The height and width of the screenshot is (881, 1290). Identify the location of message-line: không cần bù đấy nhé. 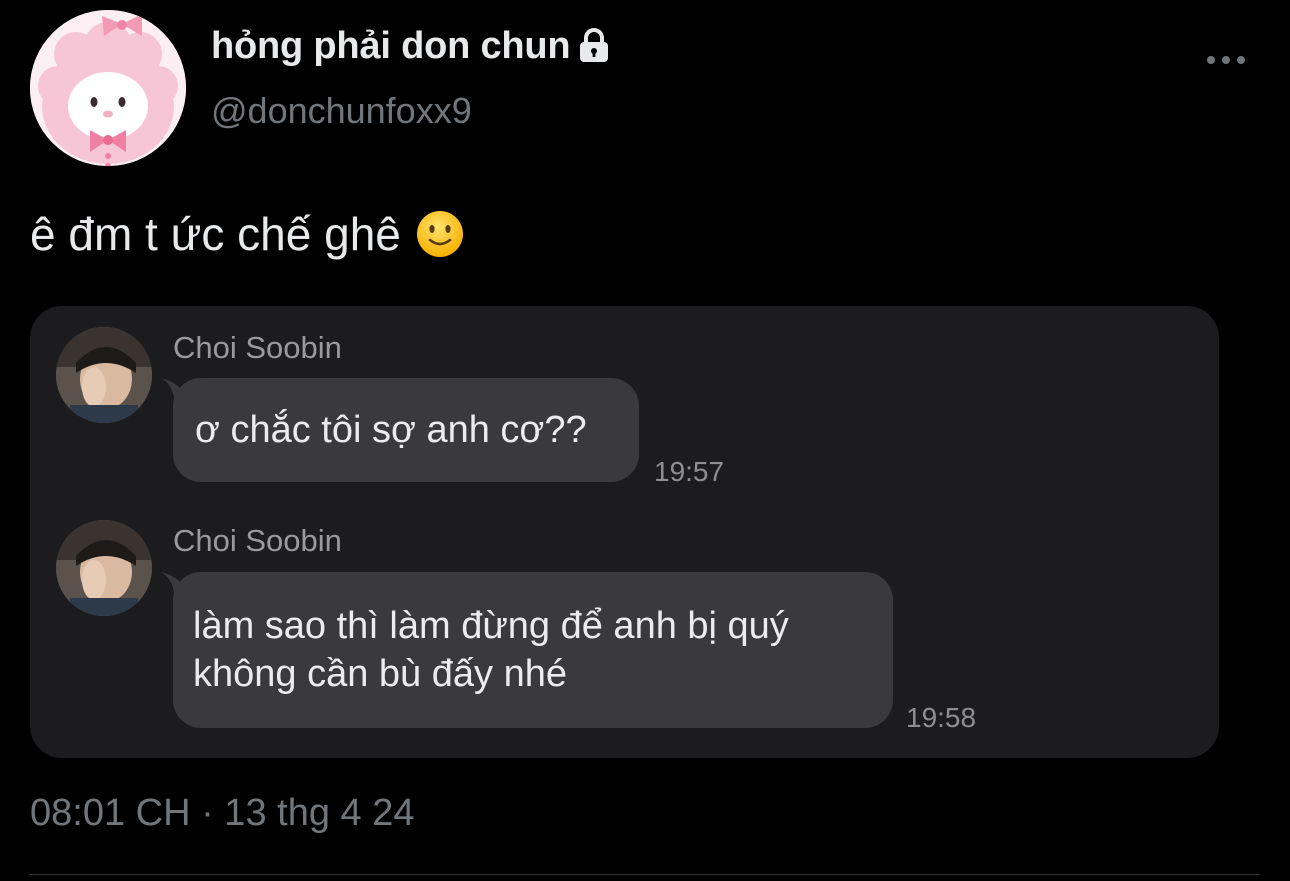
(380, 674).